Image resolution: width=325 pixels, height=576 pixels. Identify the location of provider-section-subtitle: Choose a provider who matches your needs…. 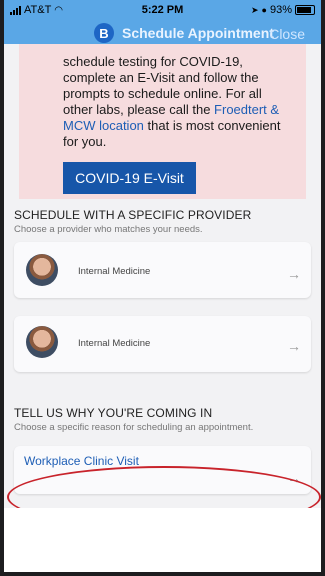
(108, 229).